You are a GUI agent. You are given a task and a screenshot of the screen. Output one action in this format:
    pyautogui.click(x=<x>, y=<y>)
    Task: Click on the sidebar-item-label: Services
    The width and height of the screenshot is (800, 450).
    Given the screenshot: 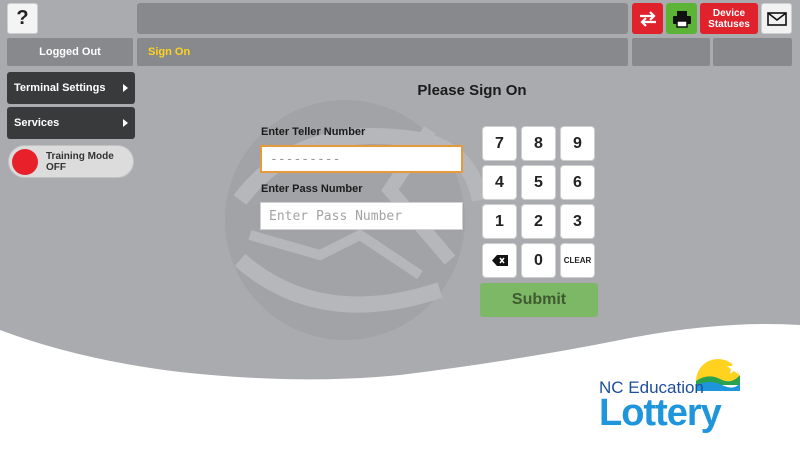 What is the action you would take?
    pyautogui.click(x=37, y=123)
    